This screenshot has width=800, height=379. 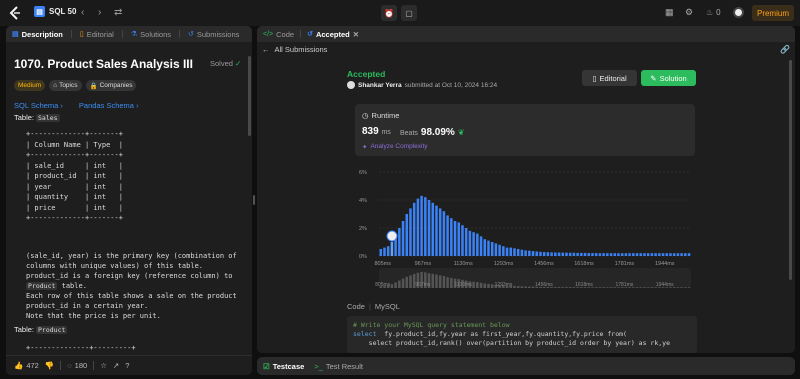 What do you see at coordinates (773, 13) in the screenshot?
I see `premium-button: Premium` at bounding box center [773, 13].